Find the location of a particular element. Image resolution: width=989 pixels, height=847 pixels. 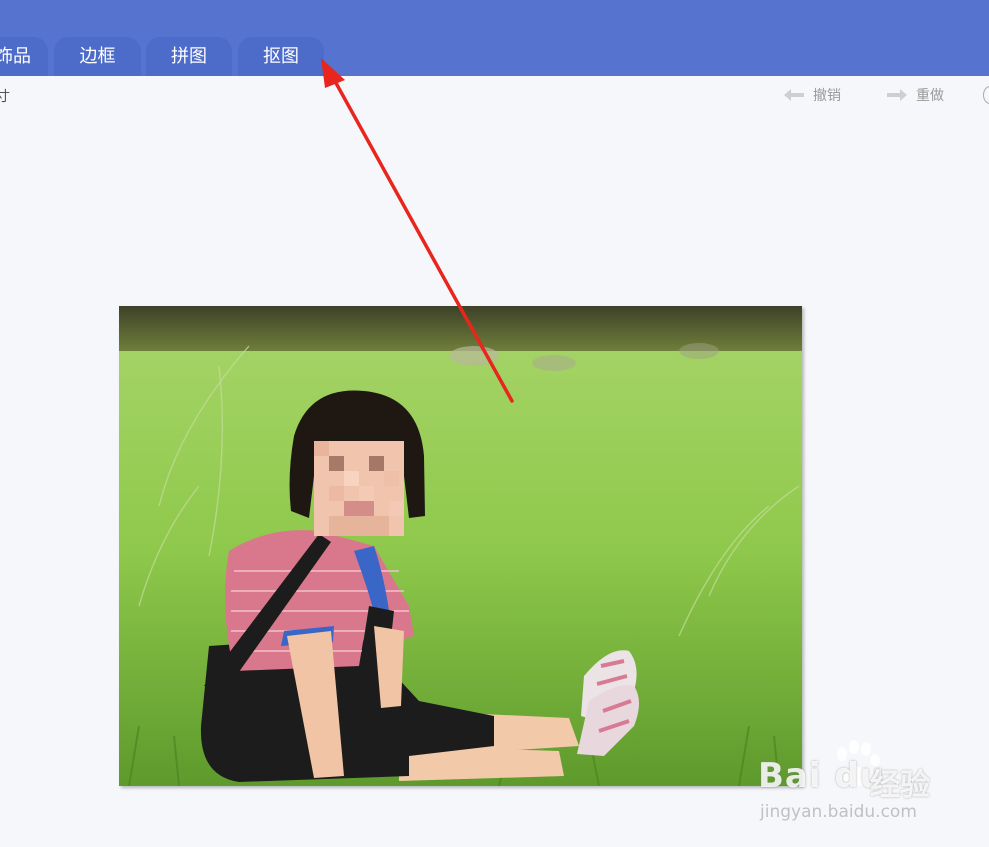

tab-border: 边框 is located at coordinates (97, 56).